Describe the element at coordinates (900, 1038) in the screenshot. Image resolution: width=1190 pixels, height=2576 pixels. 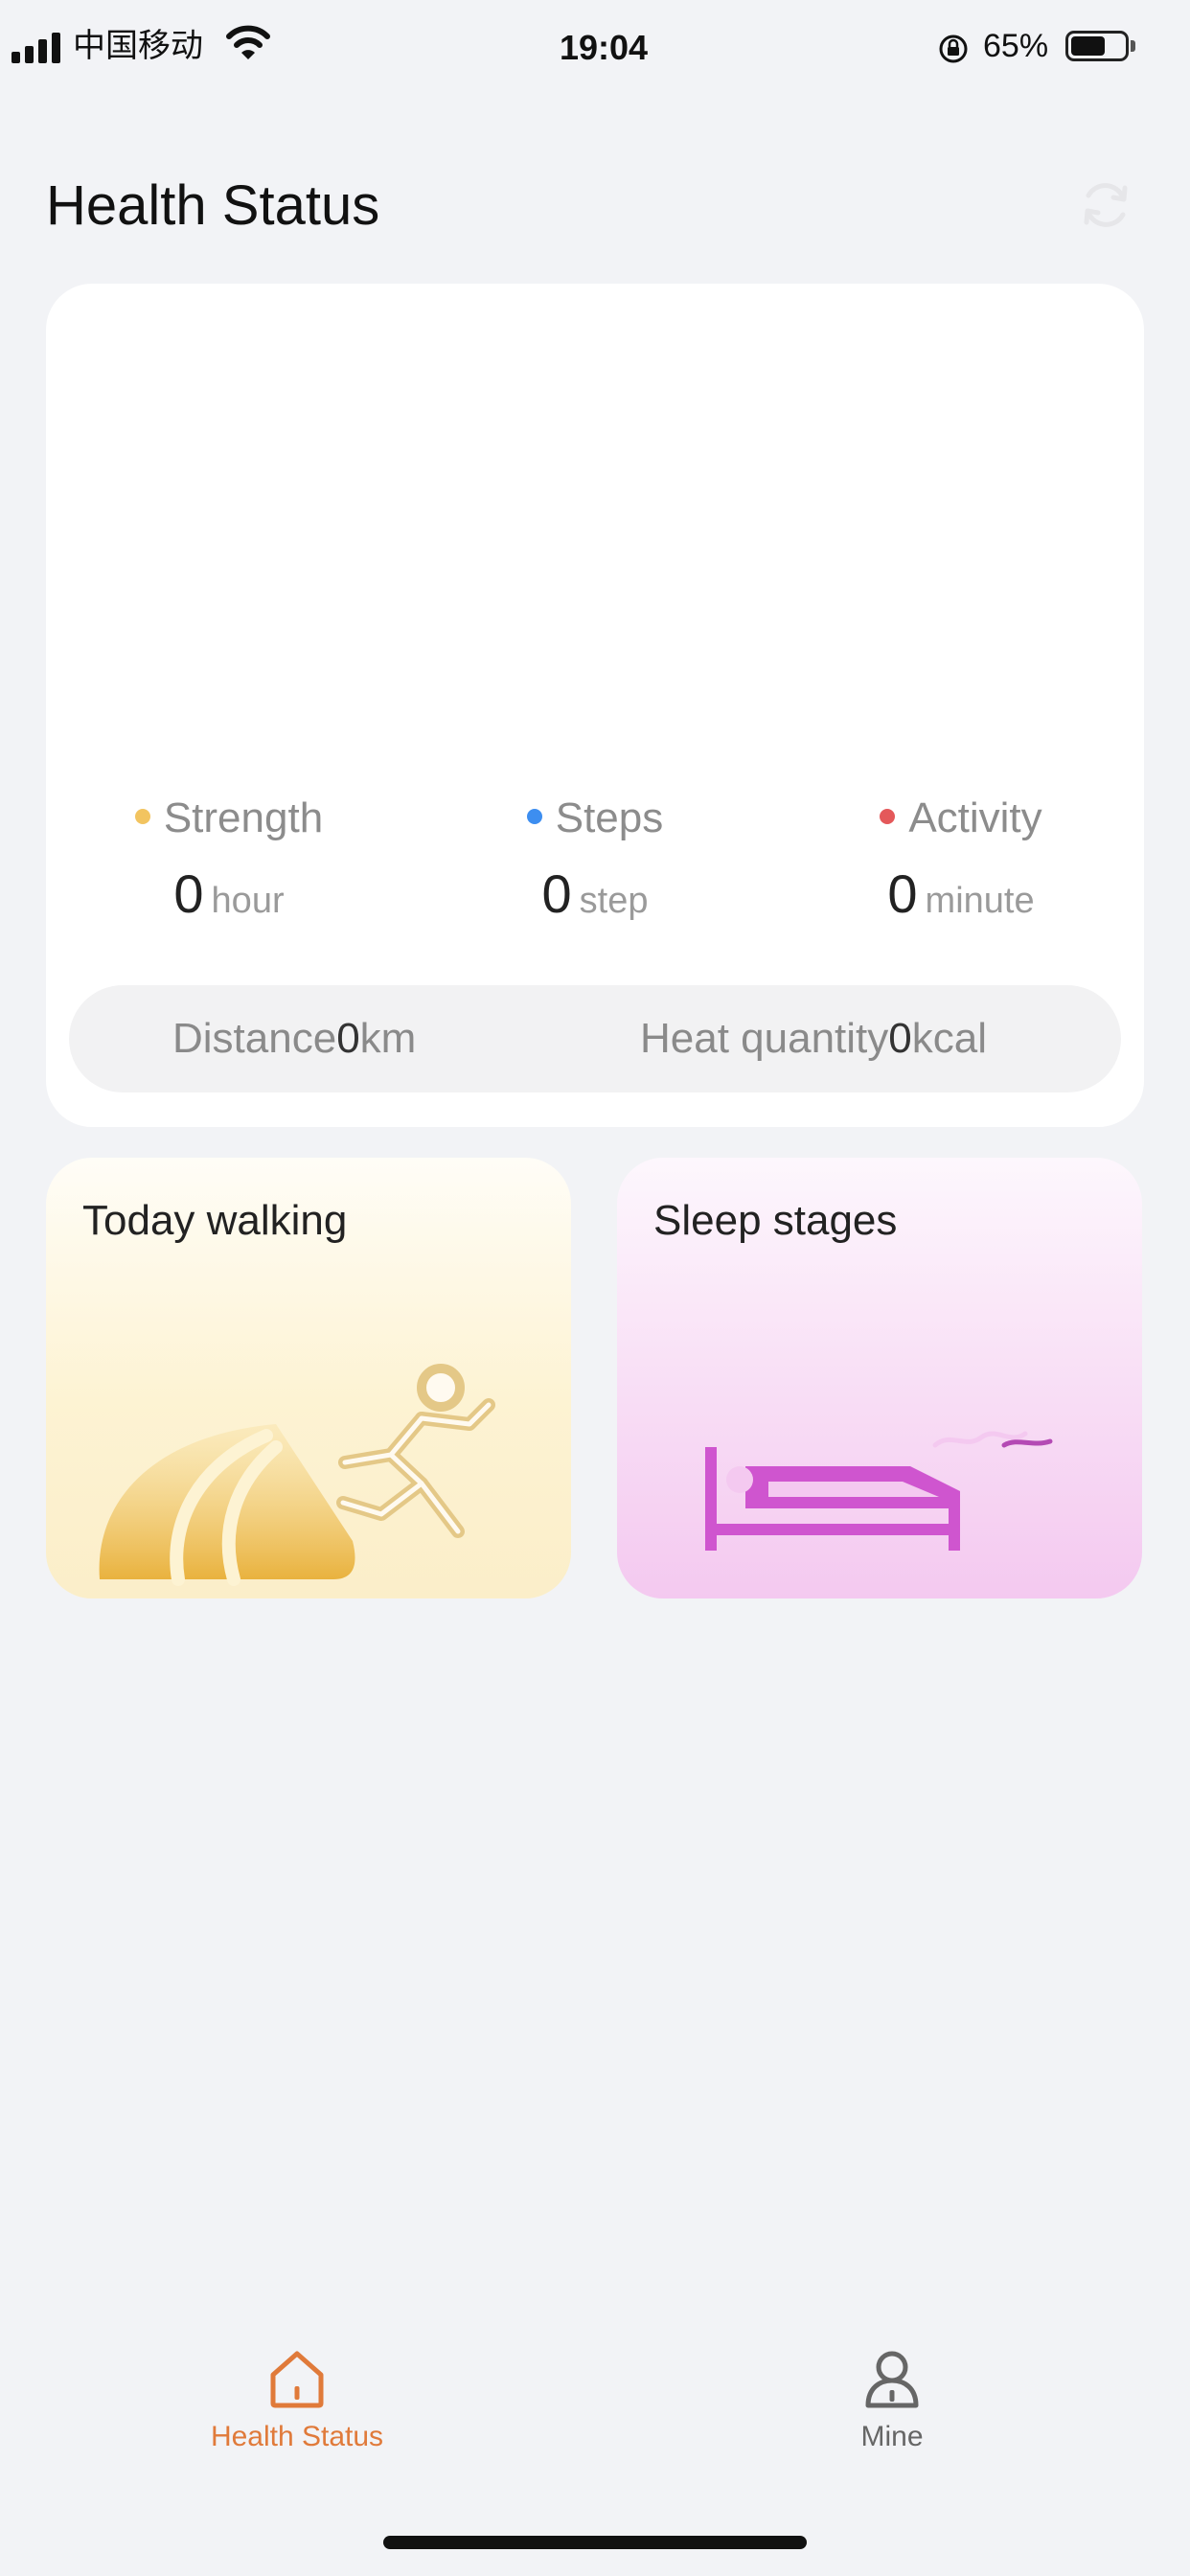
I see `heat-value: 0` at that location.